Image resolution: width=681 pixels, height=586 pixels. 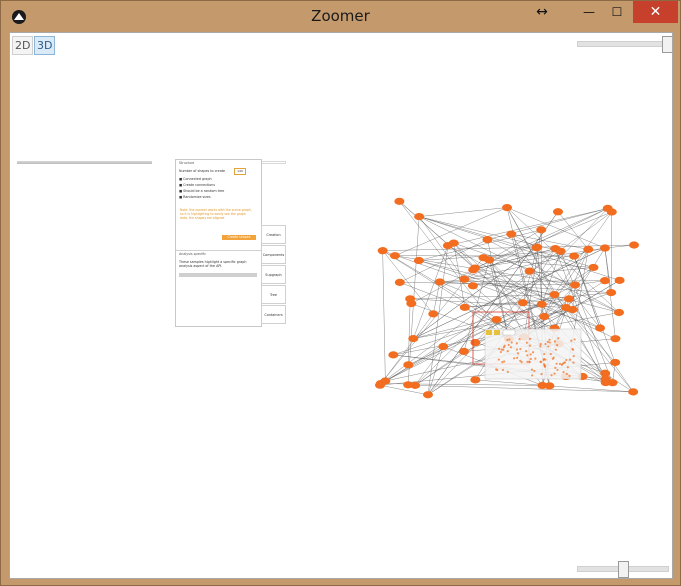 I want to click on checkbox-connected: ■ Connected graph, so click(x=195, y=179).